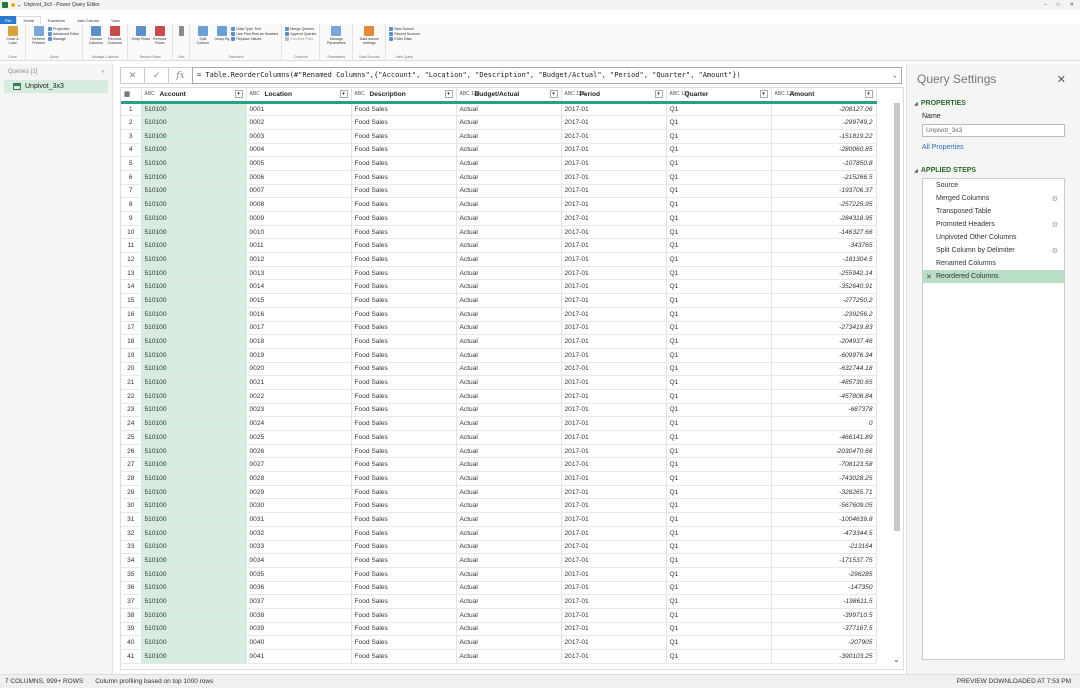 This screenshot has height=688, width=1080. I want to click on table-cell: -473344.5, so click(824, 533).